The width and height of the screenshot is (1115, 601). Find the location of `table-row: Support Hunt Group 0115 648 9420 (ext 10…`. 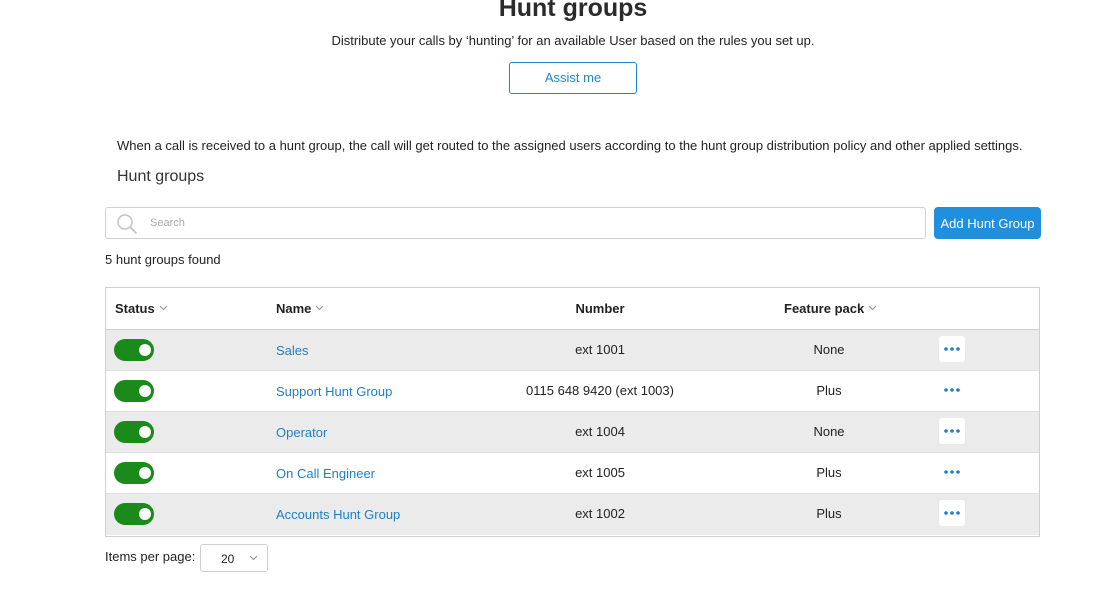

table-row: Support Hunt Group 0115 648 9420 (ext 10… is located at coordinates (572, 391).